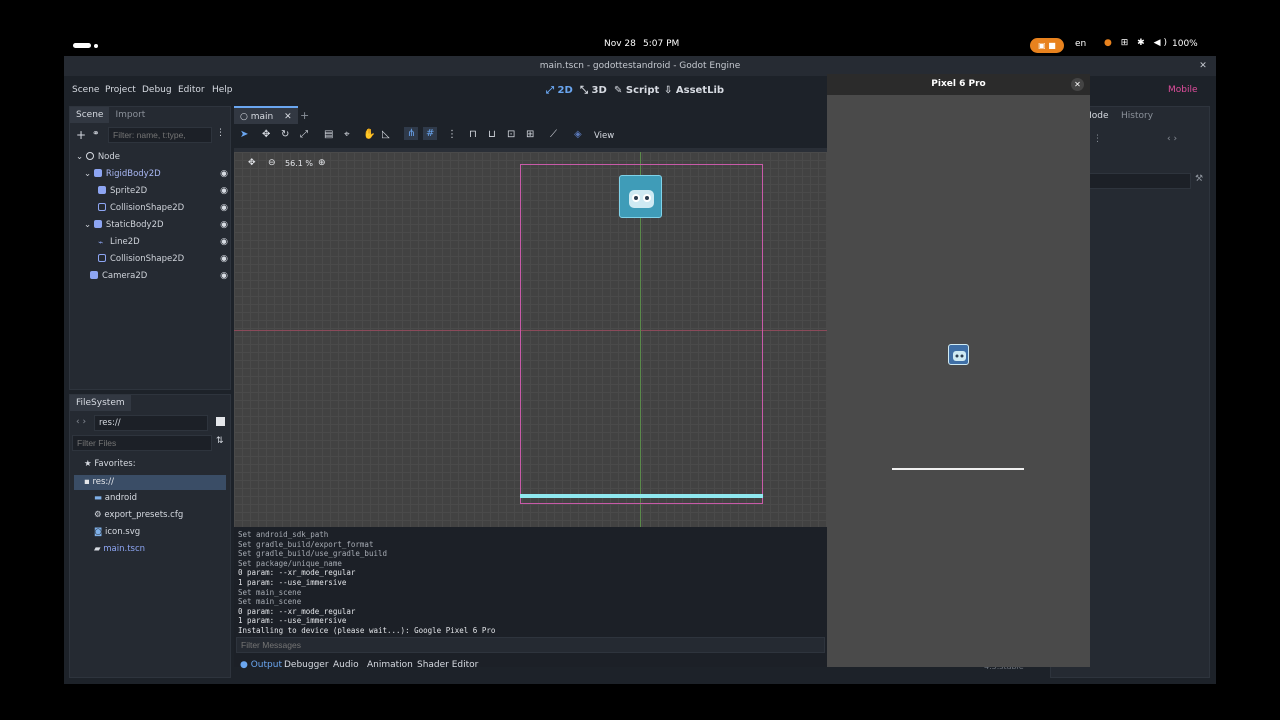 The width and height of the screenshot is (1280, 720). I want to click on bone-icon: ⟋, so click(553, 134).